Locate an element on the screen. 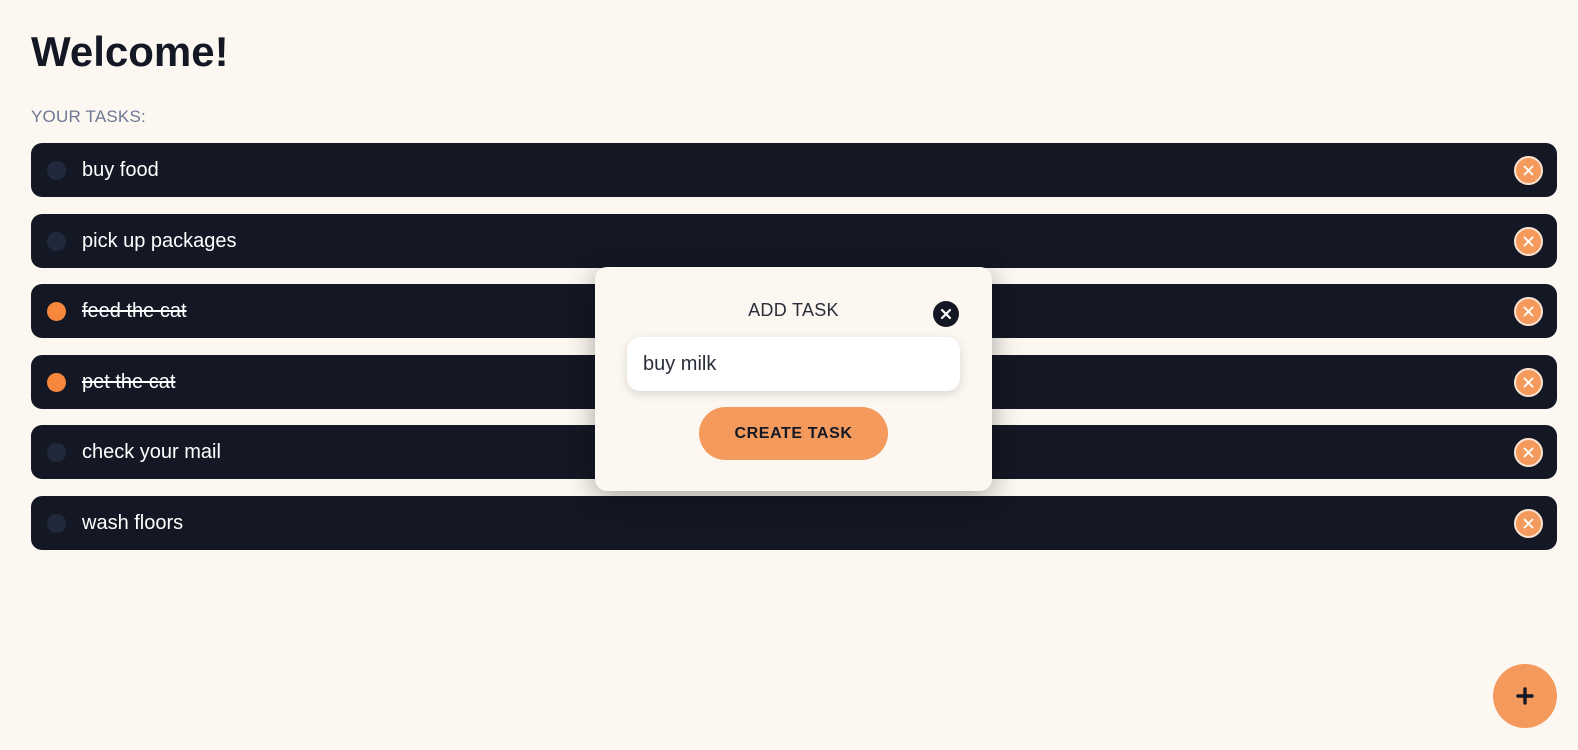 Image resolution: width=1578 pixels, height=750 pixels. task-label: buy food is located at coordinates (120, 170).